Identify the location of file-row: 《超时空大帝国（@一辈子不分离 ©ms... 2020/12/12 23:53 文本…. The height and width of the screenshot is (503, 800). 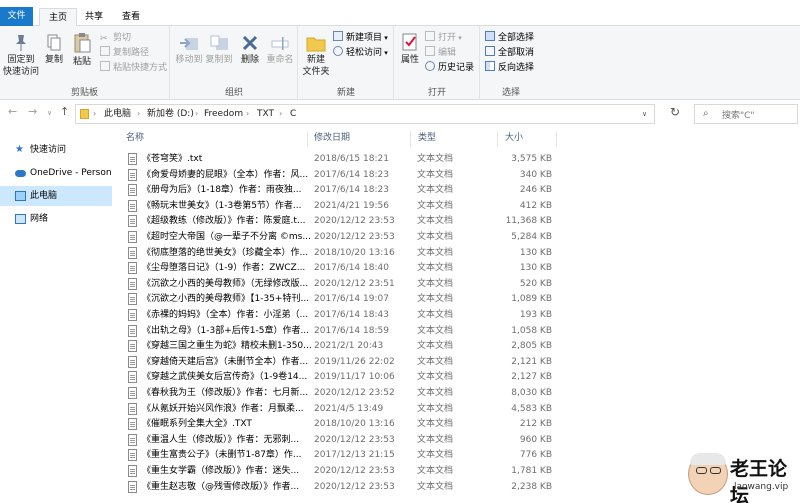
(341, 237).